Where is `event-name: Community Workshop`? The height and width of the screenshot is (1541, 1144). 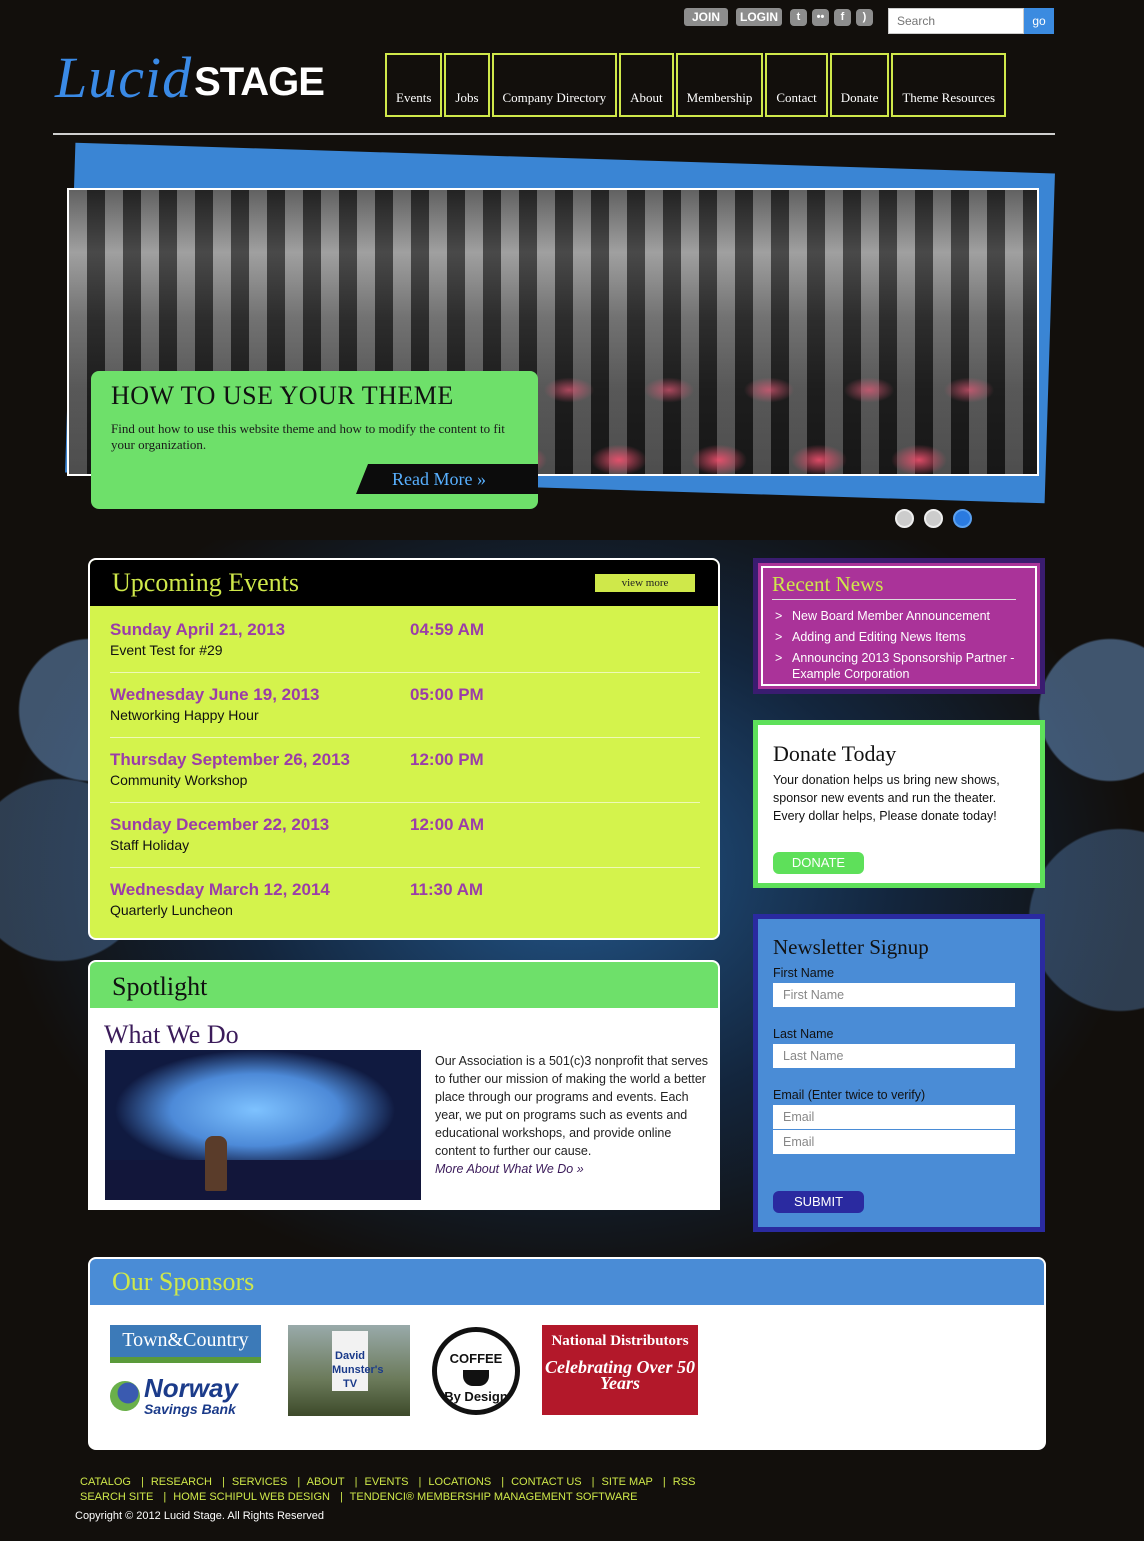 event-name: Community Workshop is located at coordinates (179, 780).